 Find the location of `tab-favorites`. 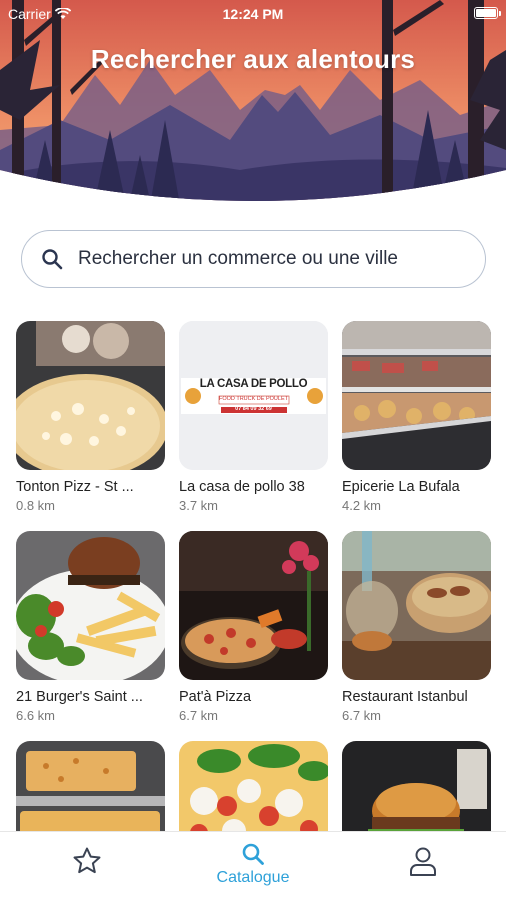

tab-favorites is located at coordinates (87, 866).